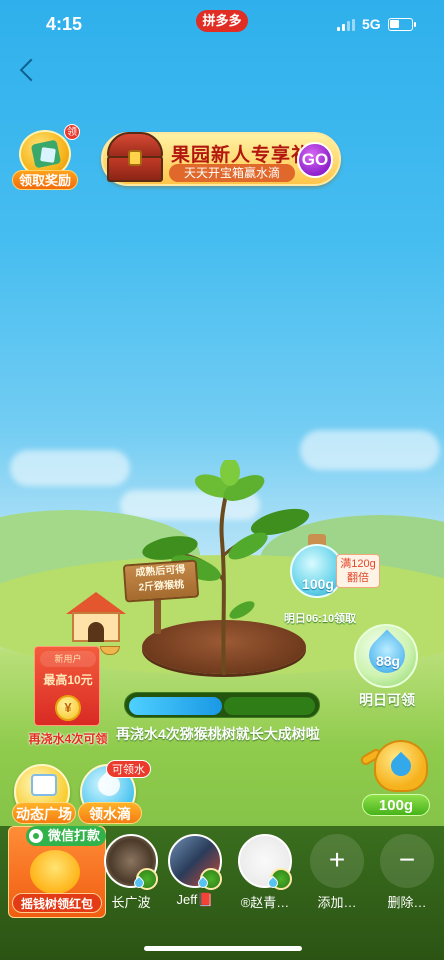  I want to click on new-user-amount: 最高10元, so click(68, 680).